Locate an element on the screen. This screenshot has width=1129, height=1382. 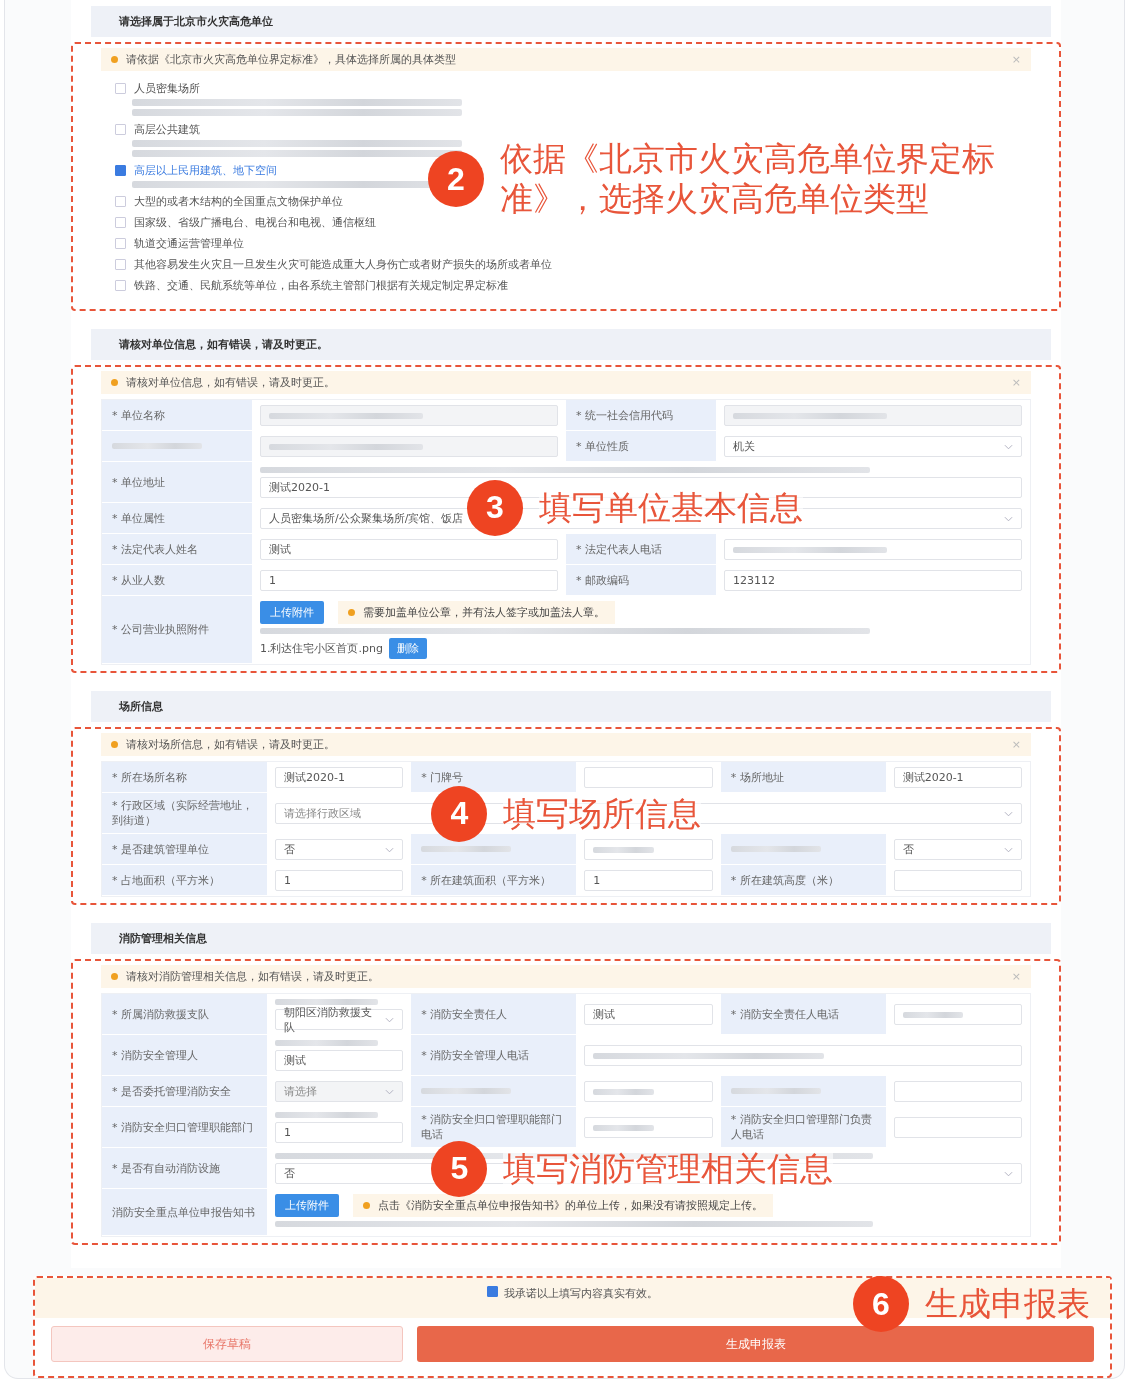
field-label: * 消防安全管理人电话 is located at coordinates (494, 1055).